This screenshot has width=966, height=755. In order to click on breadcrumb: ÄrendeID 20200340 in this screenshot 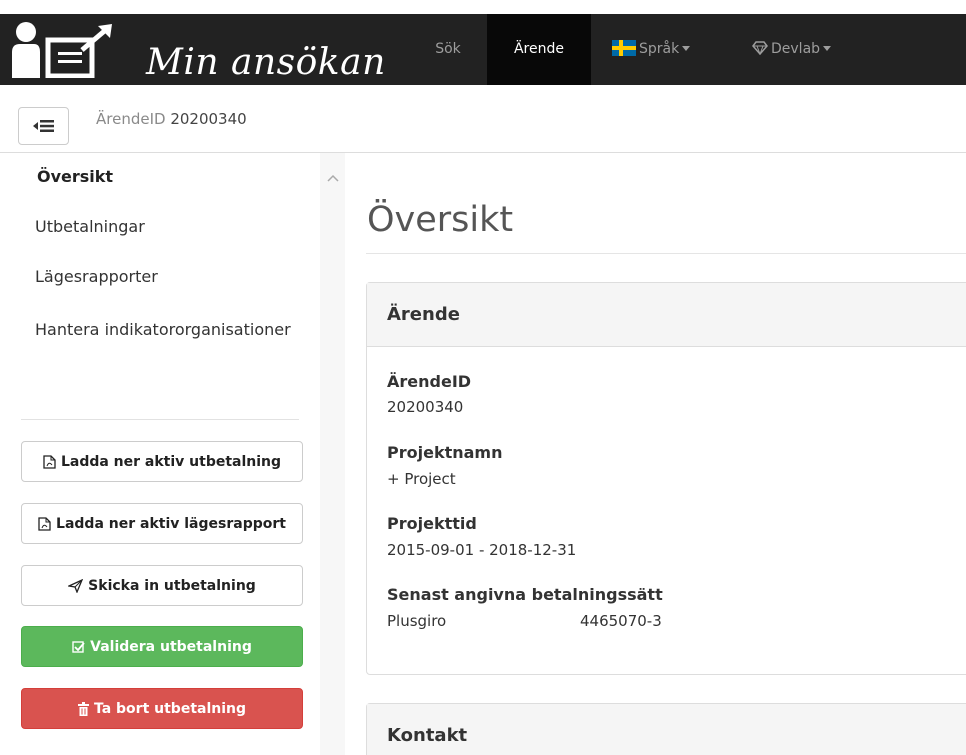, I will do `click(171, 119)`.